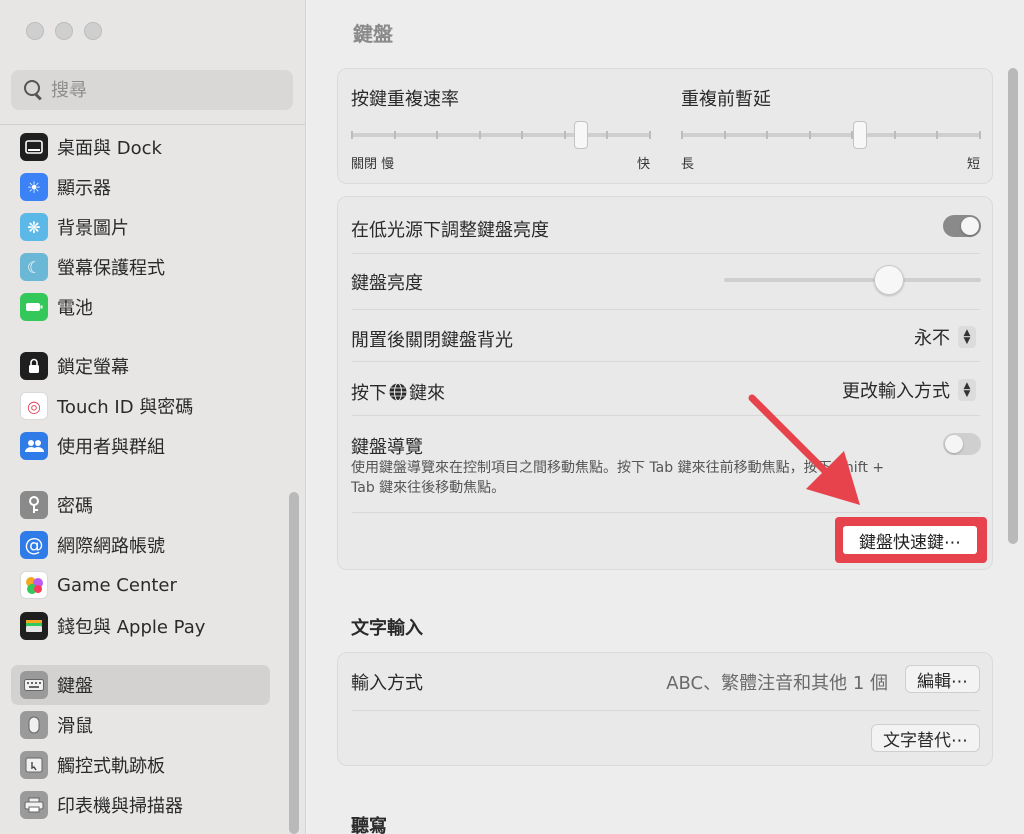 This screenshot has height=834, width=1024. Describe the element at coordinates (140, 585) in the screenshot. I see `sidebar-item-game-center: Game Center` at that location.